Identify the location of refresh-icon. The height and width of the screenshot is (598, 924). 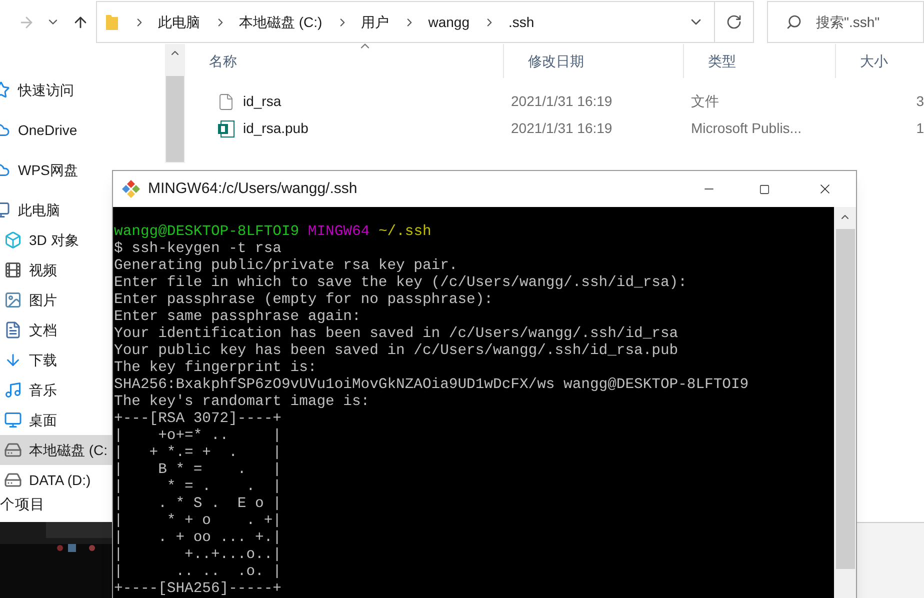
(734, 22).